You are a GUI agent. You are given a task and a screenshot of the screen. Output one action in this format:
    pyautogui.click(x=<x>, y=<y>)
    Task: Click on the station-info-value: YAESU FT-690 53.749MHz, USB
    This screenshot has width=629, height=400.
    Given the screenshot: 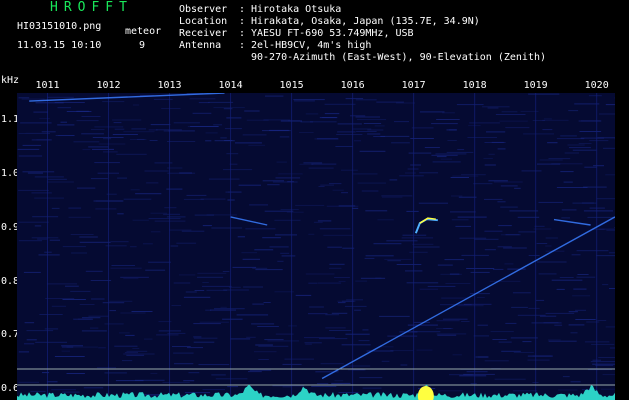 What is the action you would take?
    pyautogui.click(x=332, y=33)
    